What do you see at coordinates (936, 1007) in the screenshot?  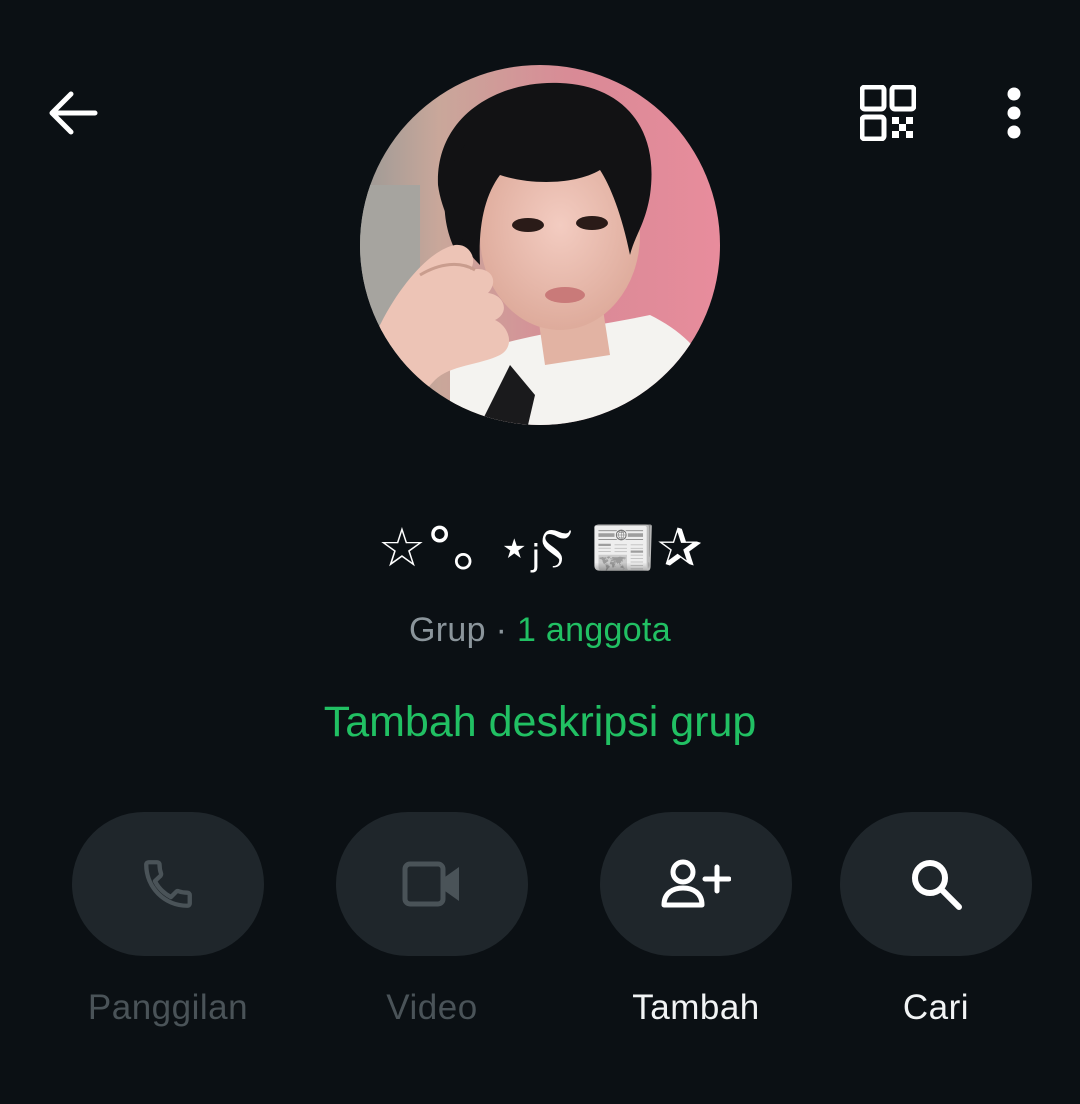 I see `search-label: Cari` at bounding box center [936, 1007].